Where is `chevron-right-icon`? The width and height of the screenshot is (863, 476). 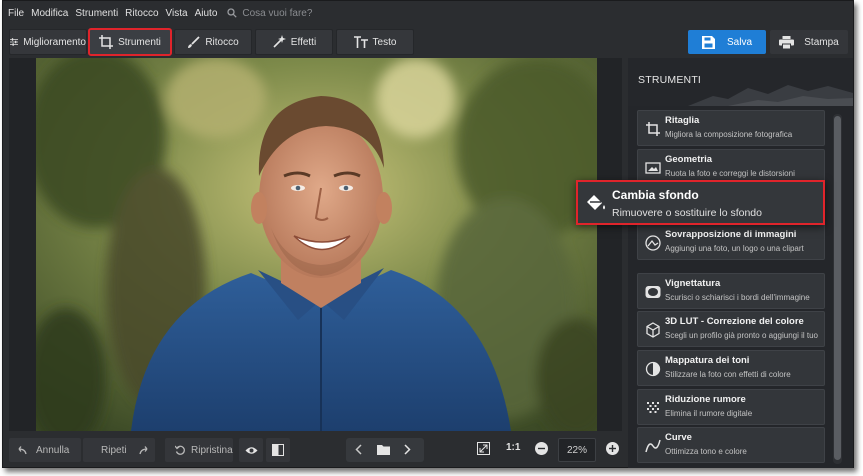
chevron-right-icon is located at coordinates (407, 451).